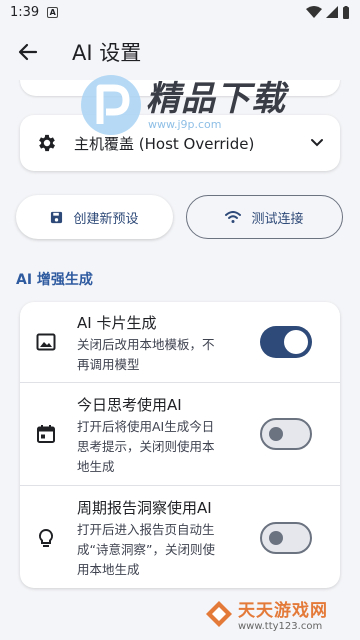  Describe the element at coordinates (286, 538) in the screenshot. I see `report-insight-toggle` at that location.